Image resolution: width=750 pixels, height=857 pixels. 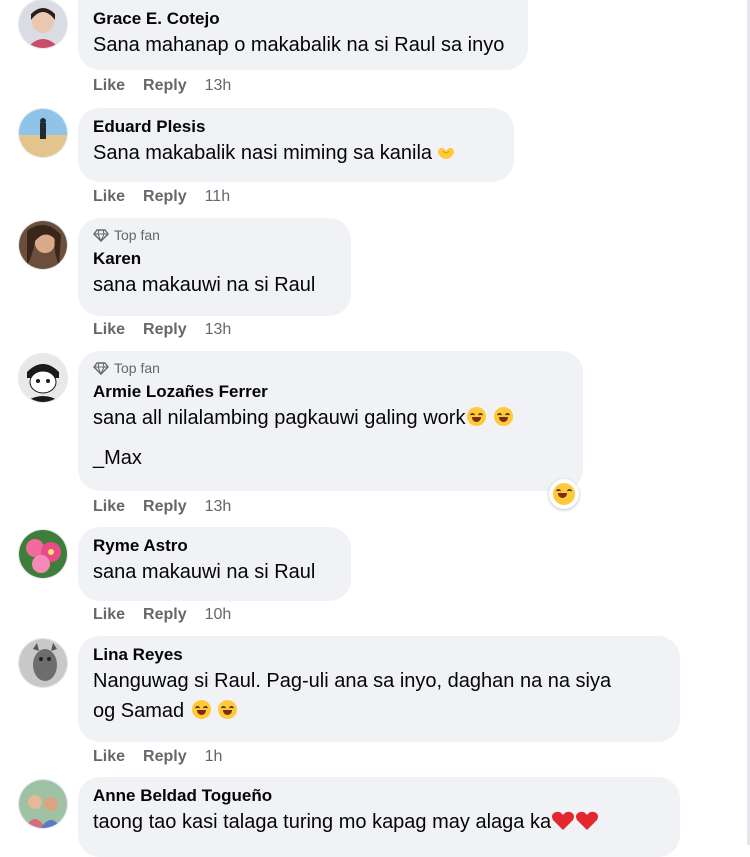 What do you see at coordinates (296, 127) in the screenshot?
I see `author-name: Eduard Plesis` at bounding box center [296, 127].